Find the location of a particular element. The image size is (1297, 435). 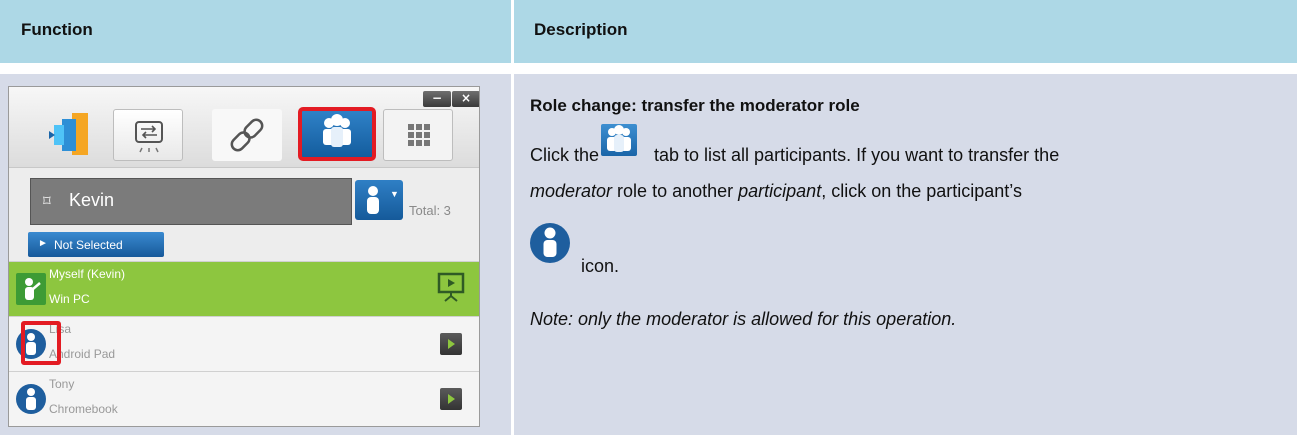

participant-row: Lisa Android Pad is located at coordinates (244, 343).